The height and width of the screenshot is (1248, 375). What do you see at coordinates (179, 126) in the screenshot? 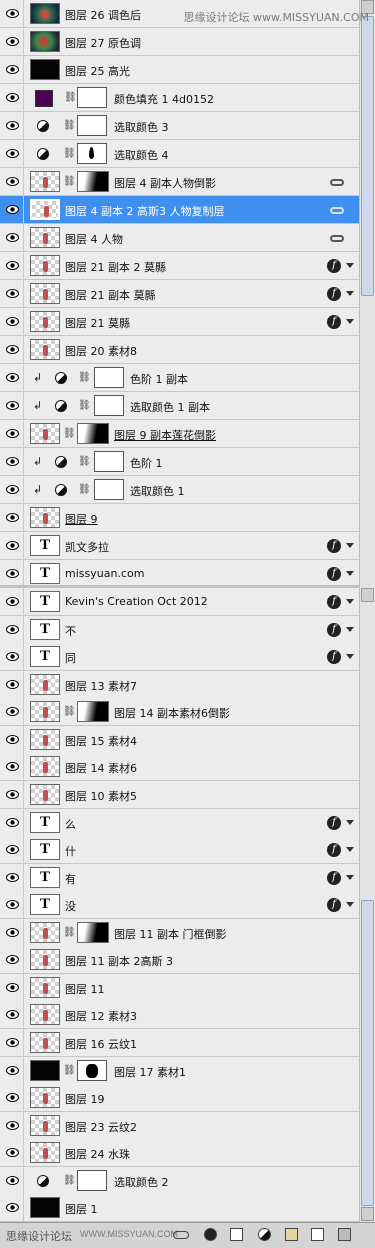
I see `layer-row: ⛓ 选取颜色 3` at bounding box center [179, 126].